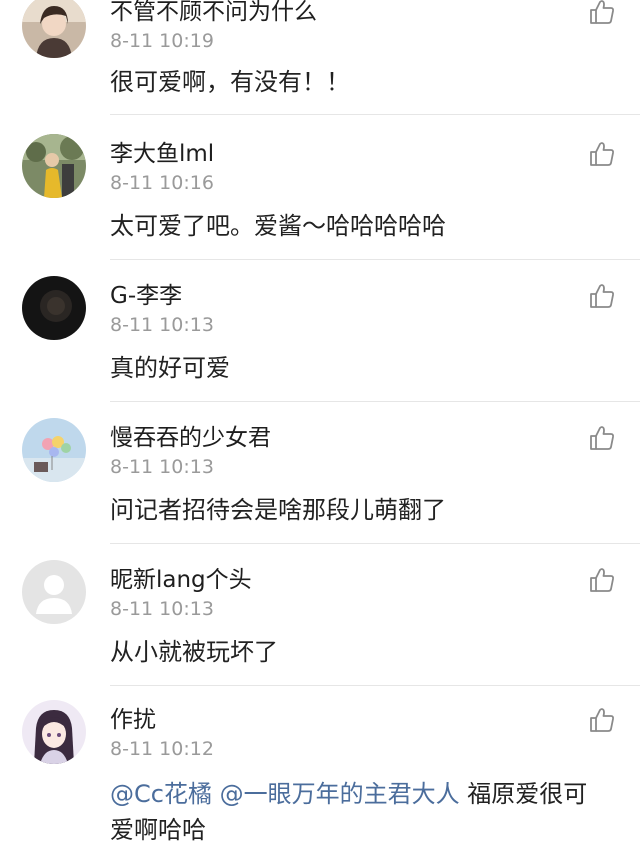  What do you see at coordinates (162, 749) in the screenshot?
I see `timestamp: 8-11 10:12` at bounding box center [162, 749].